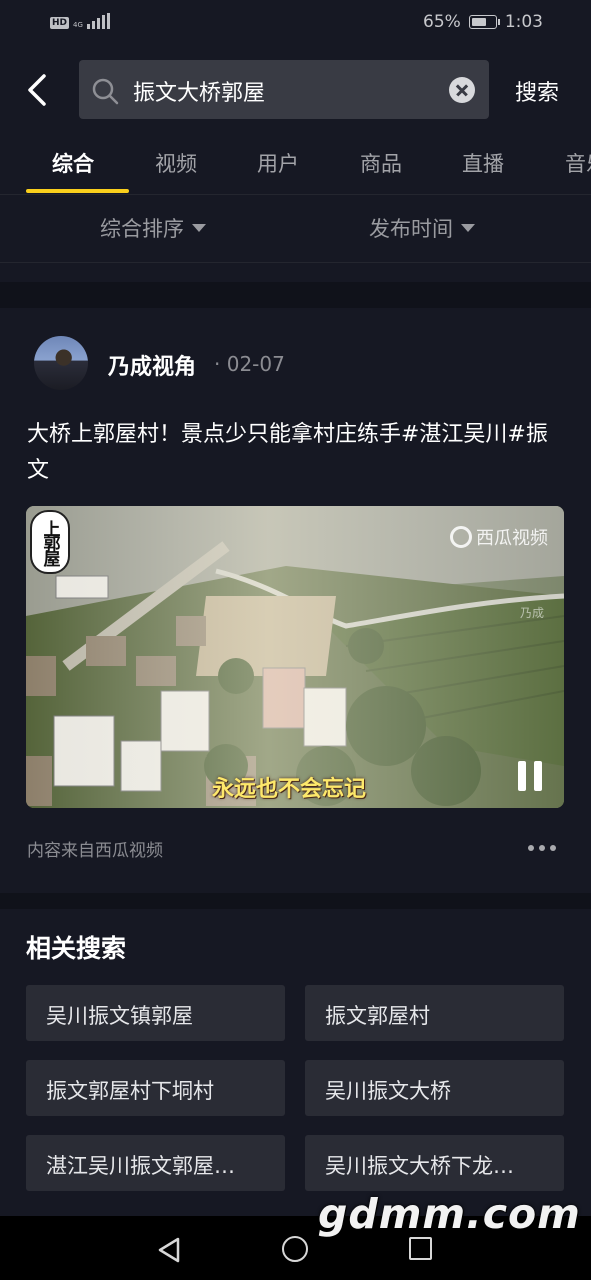  What do you see at coordinates (295, 23) in the screenshot?
I see `status-bar: HD 4G 65% 1:03` at bounding box center [295, 23].